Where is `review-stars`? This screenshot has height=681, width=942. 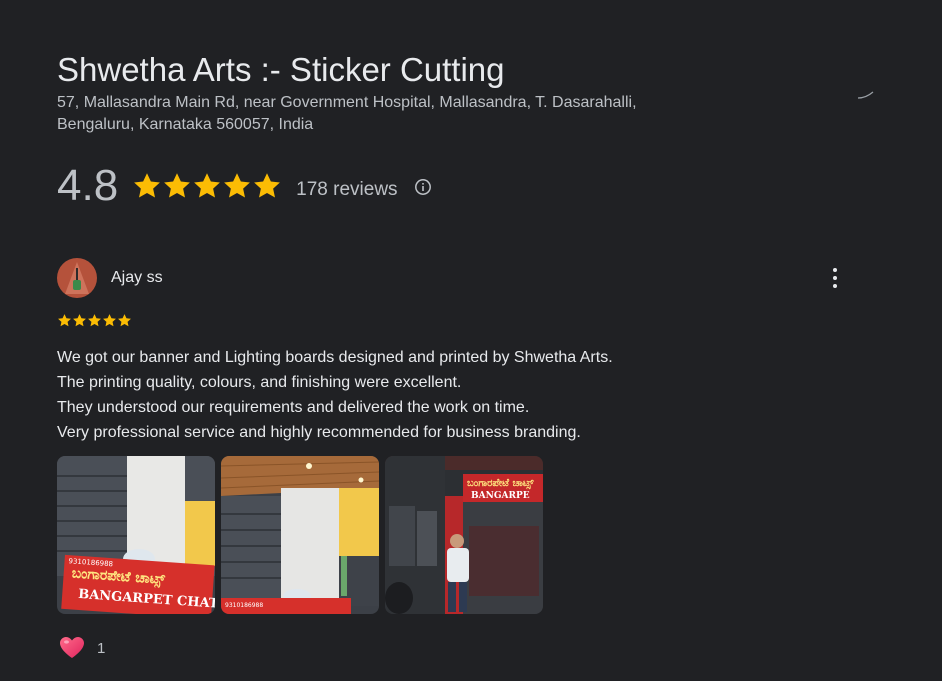
review-stars is located at coordinates (94, 320).